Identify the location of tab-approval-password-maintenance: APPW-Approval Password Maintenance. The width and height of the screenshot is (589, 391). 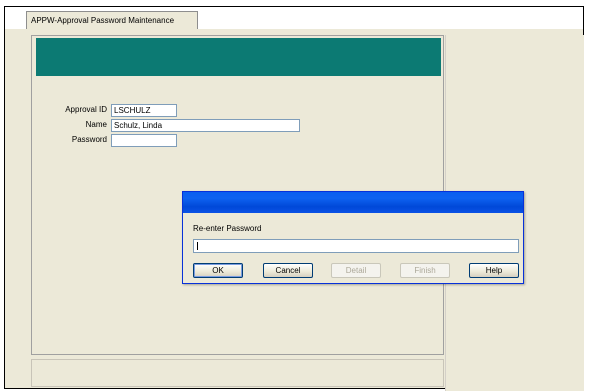
(112, 20).